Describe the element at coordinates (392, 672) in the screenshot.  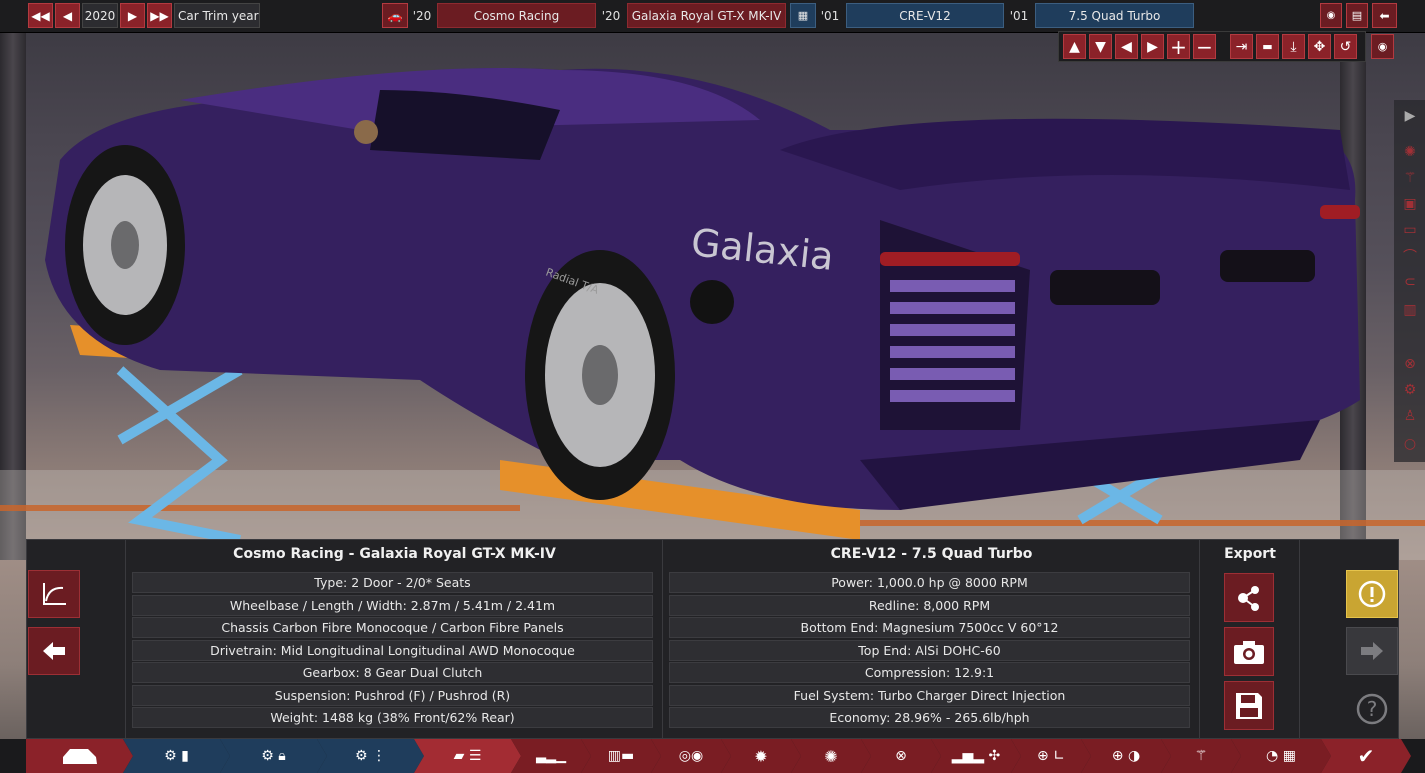
I see `car-info-row: Gearbox: 8 Gear Dual Clutch` at that location.